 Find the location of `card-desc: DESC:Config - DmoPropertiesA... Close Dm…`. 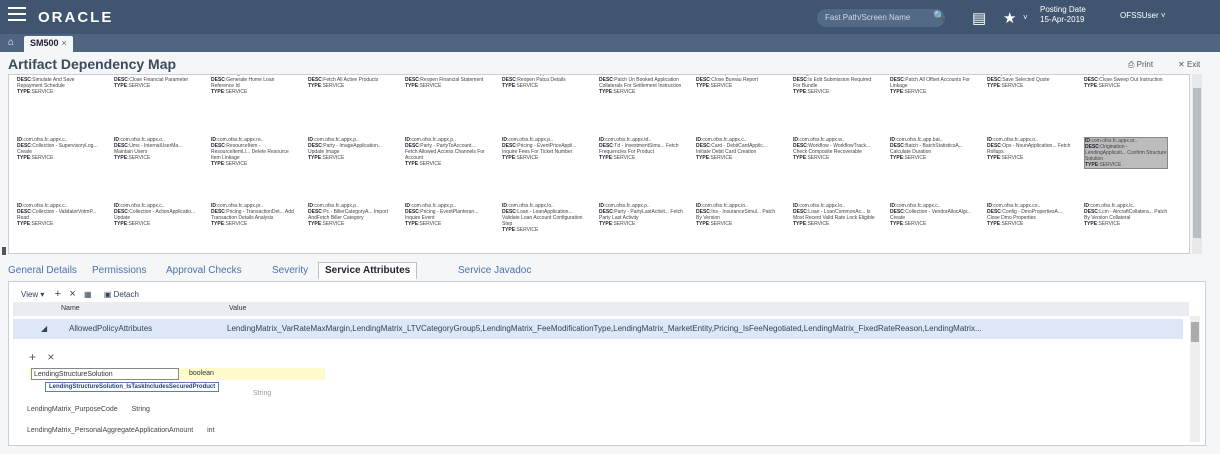

card-desc: DESC:Config - DmoPropertiesA... Close Dm… is located at coordinates (1025, 215).